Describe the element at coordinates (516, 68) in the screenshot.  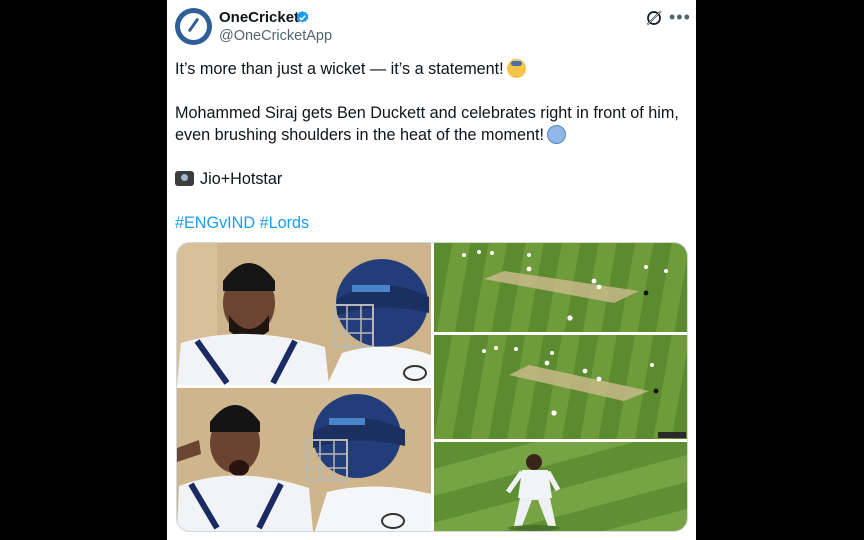
I see `saluting-face-emoji` at that location.